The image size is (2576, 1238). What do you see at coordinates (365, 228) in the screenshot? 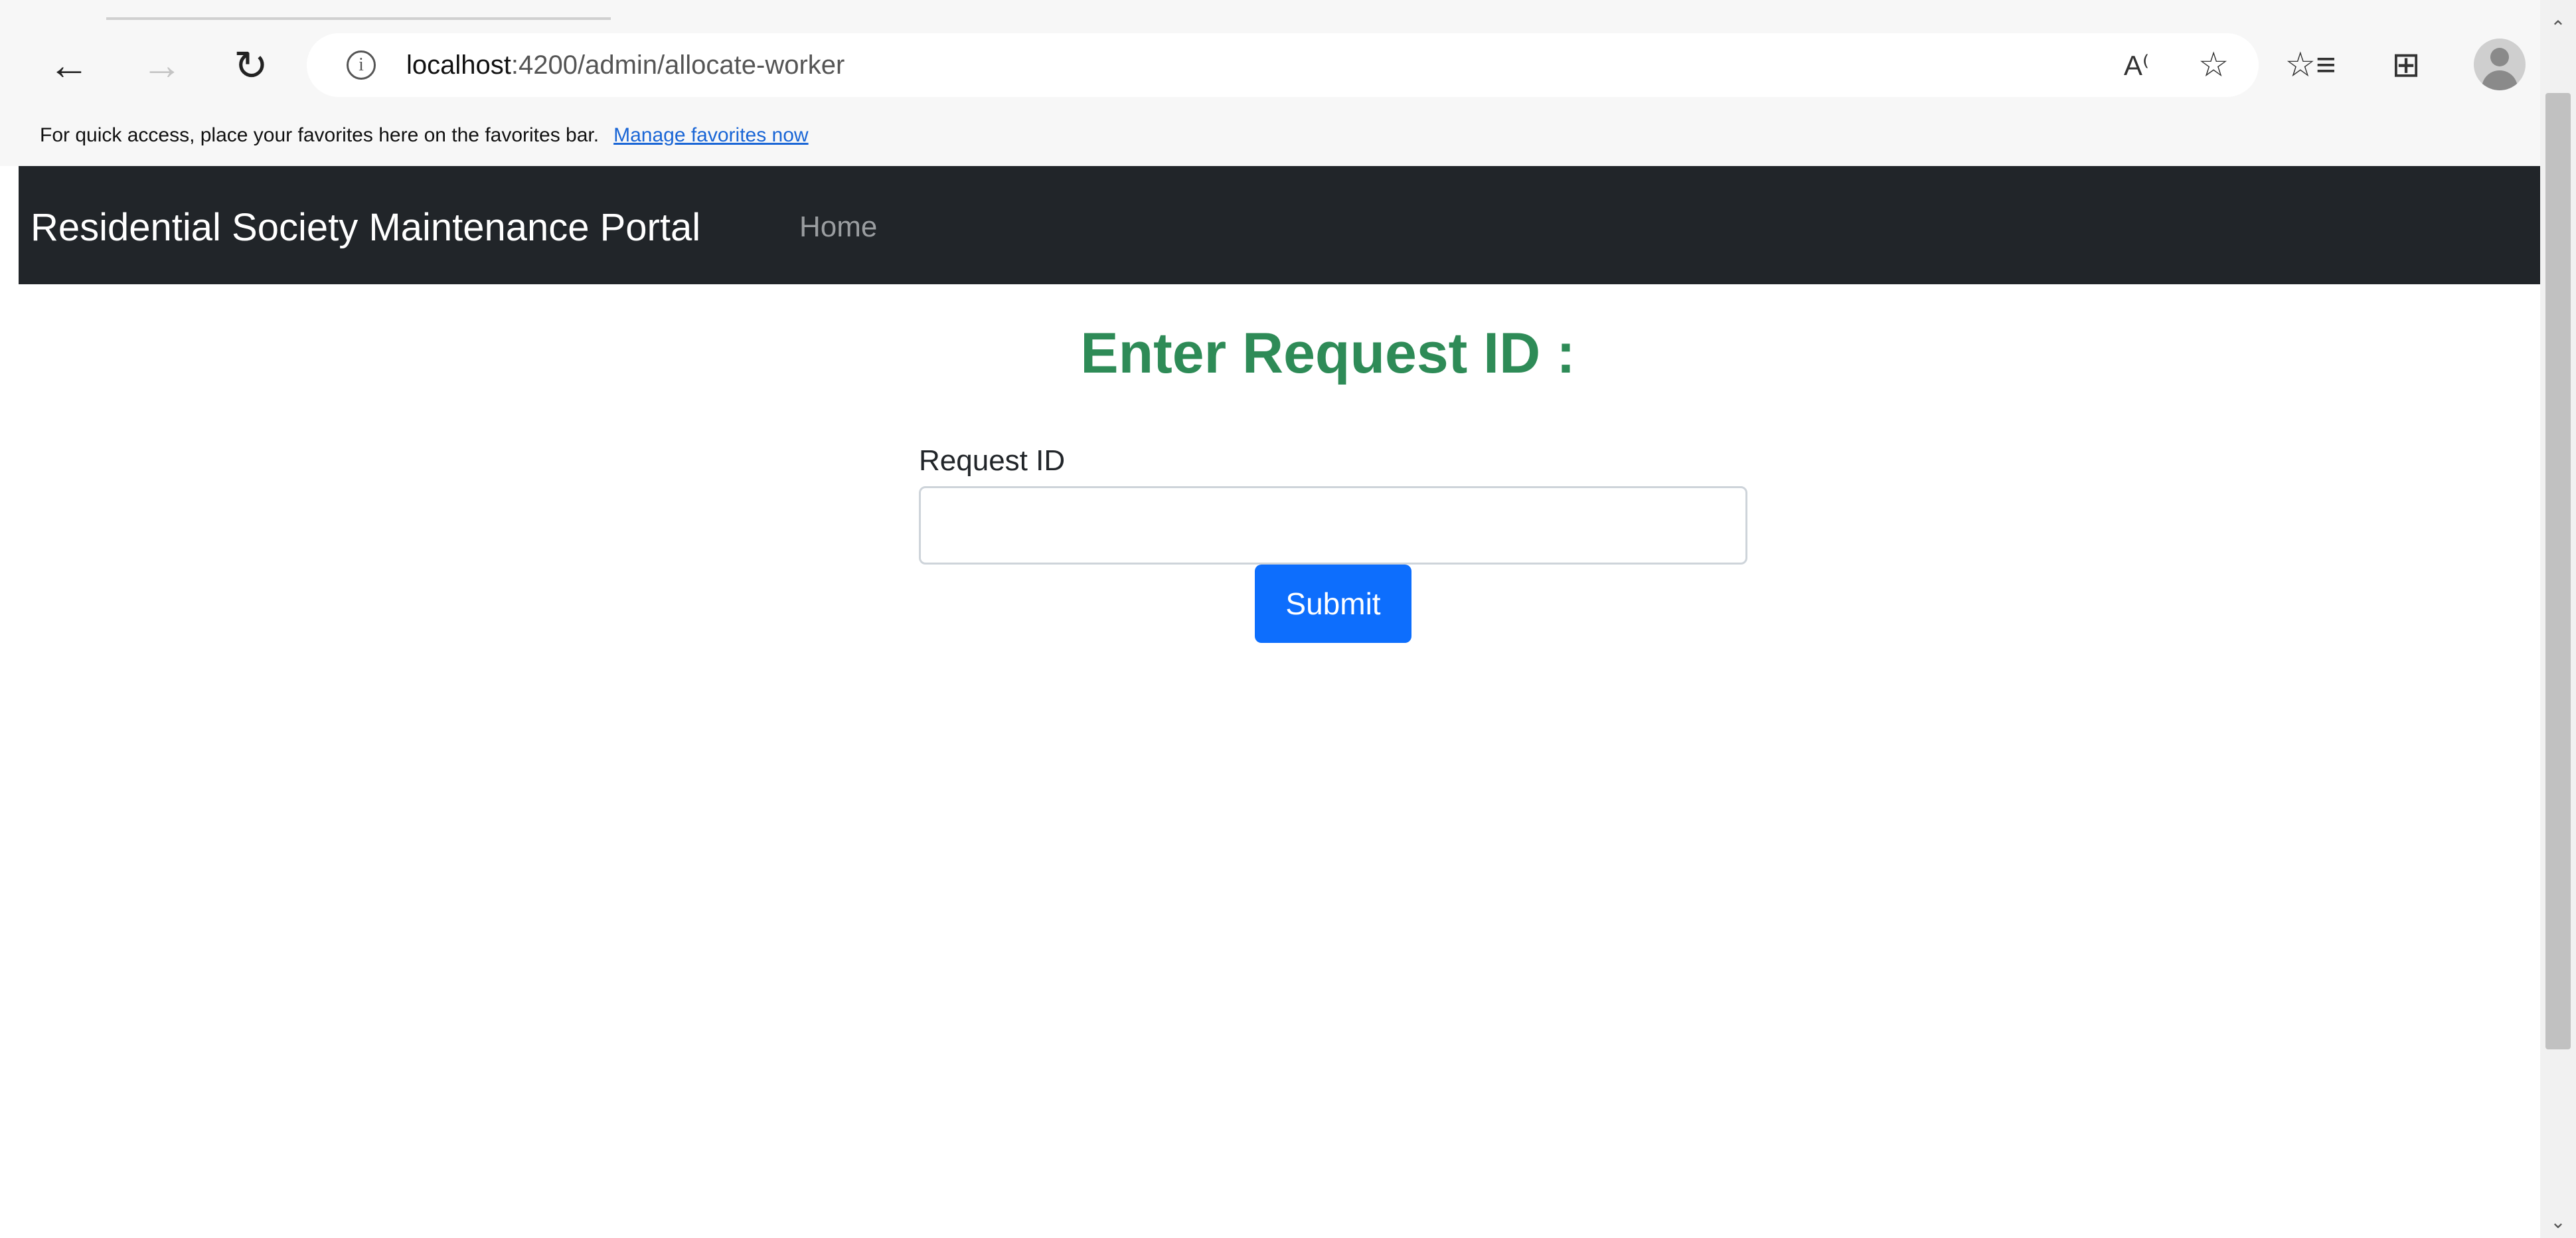
I see `navbar-brand: Residential Society Maintenance Portal` at bounding box center [365, 228].